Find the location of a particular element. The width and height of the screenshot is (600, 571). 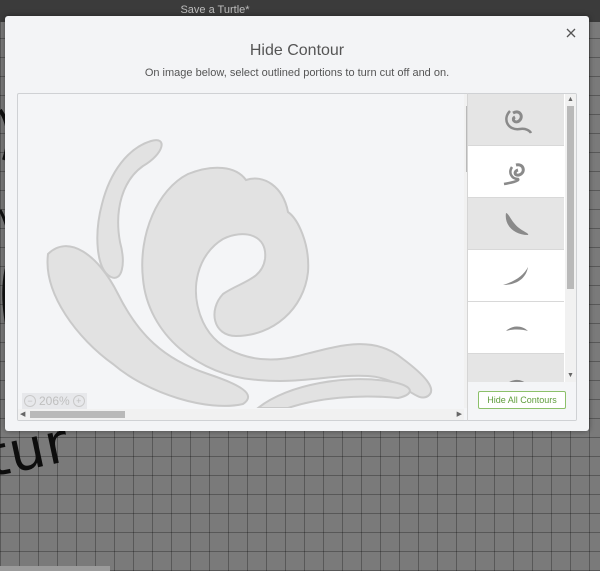

scroll-down-arrow-icon: ▼ is located at coordinates (570, 376).